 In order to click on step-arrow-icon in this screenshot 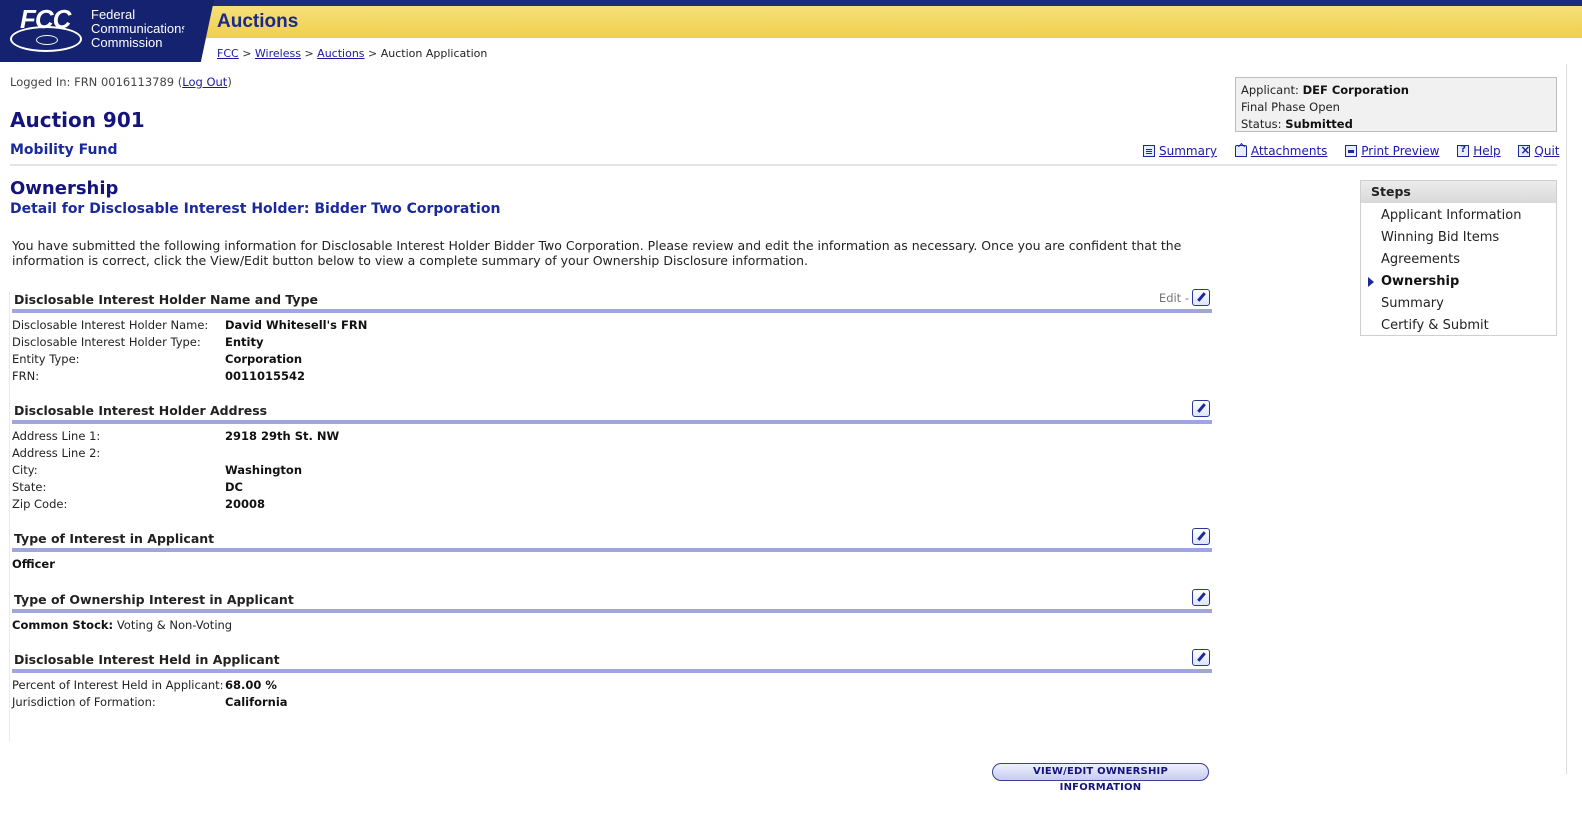, I will do `click(1371, 282)`.